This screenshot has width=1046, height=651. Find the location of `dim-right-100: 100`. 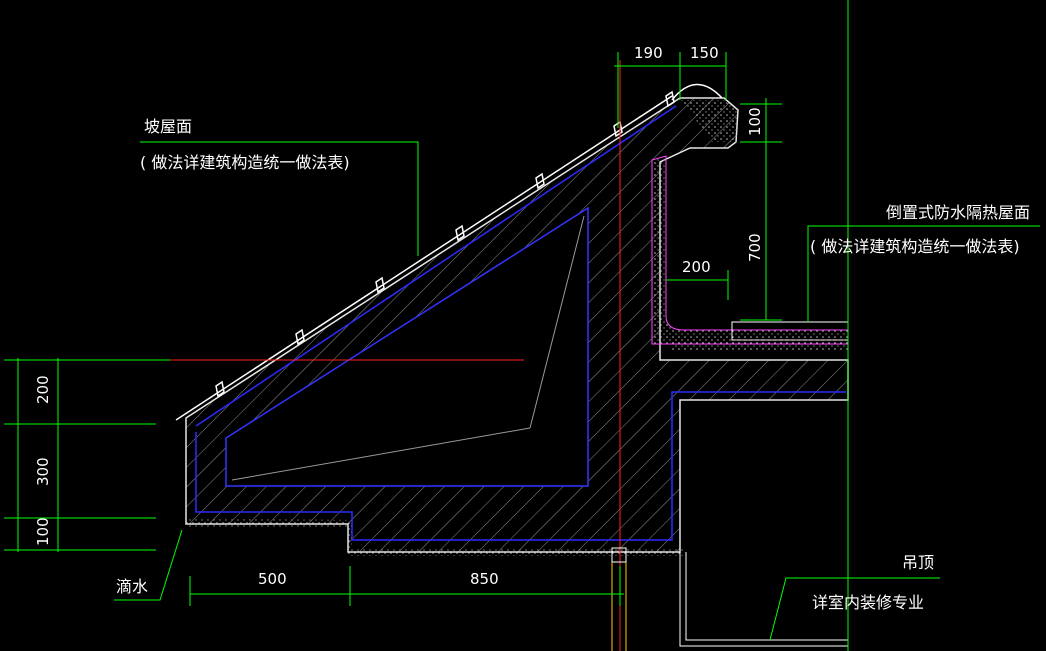

dim-right-100: 100 is located at coordinates (755, 121).